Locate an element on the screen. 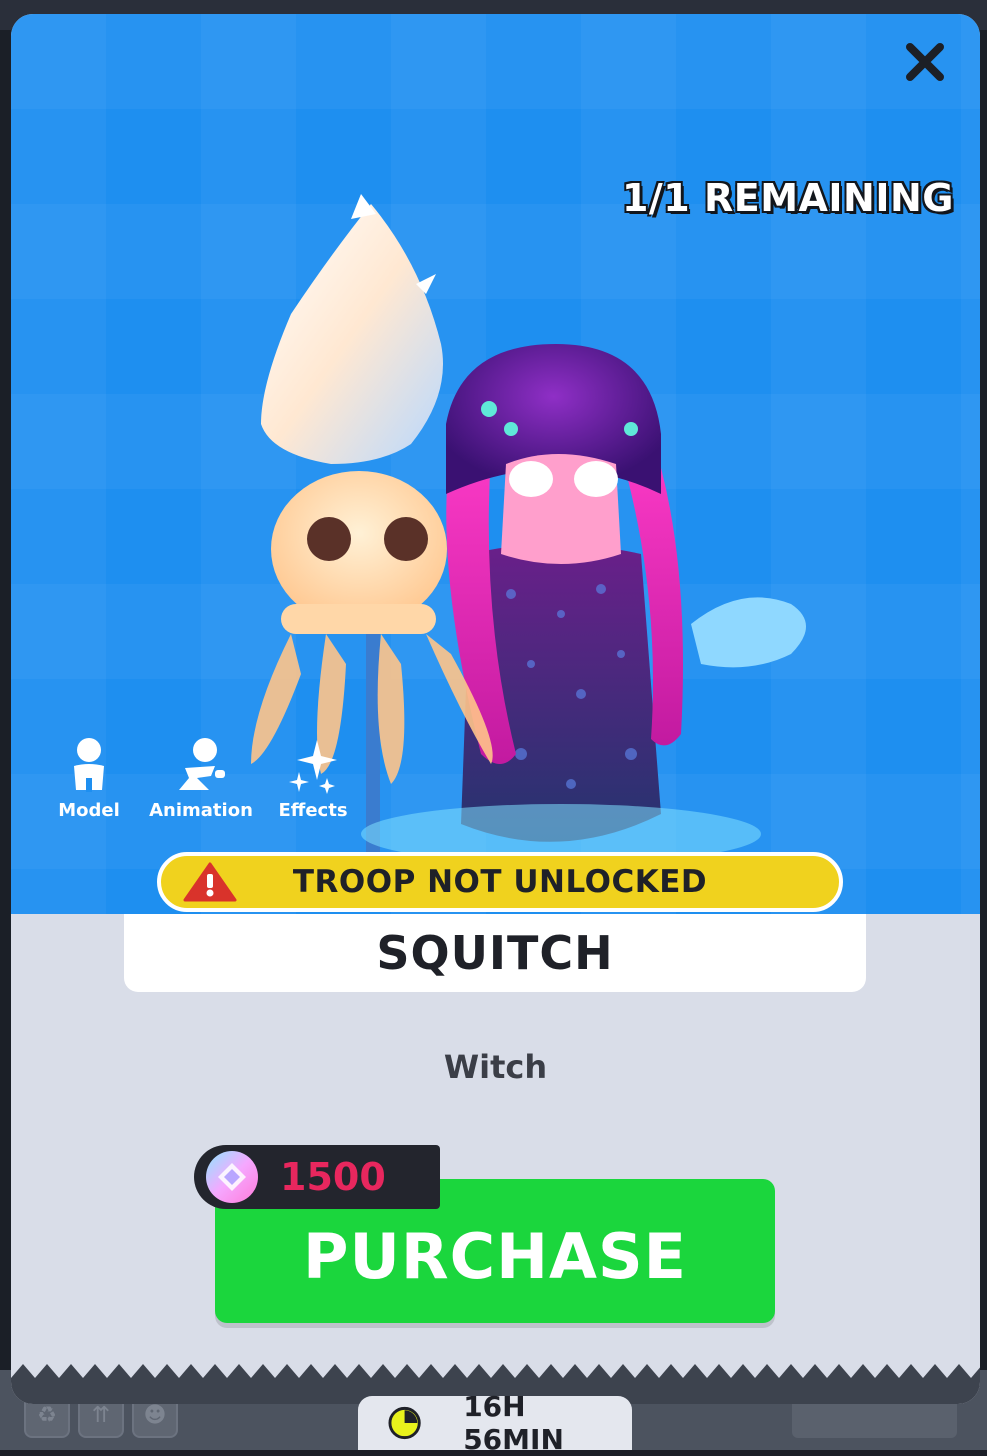  offer-timer: 16H 56MIN is located at coordinates (495, 1423).